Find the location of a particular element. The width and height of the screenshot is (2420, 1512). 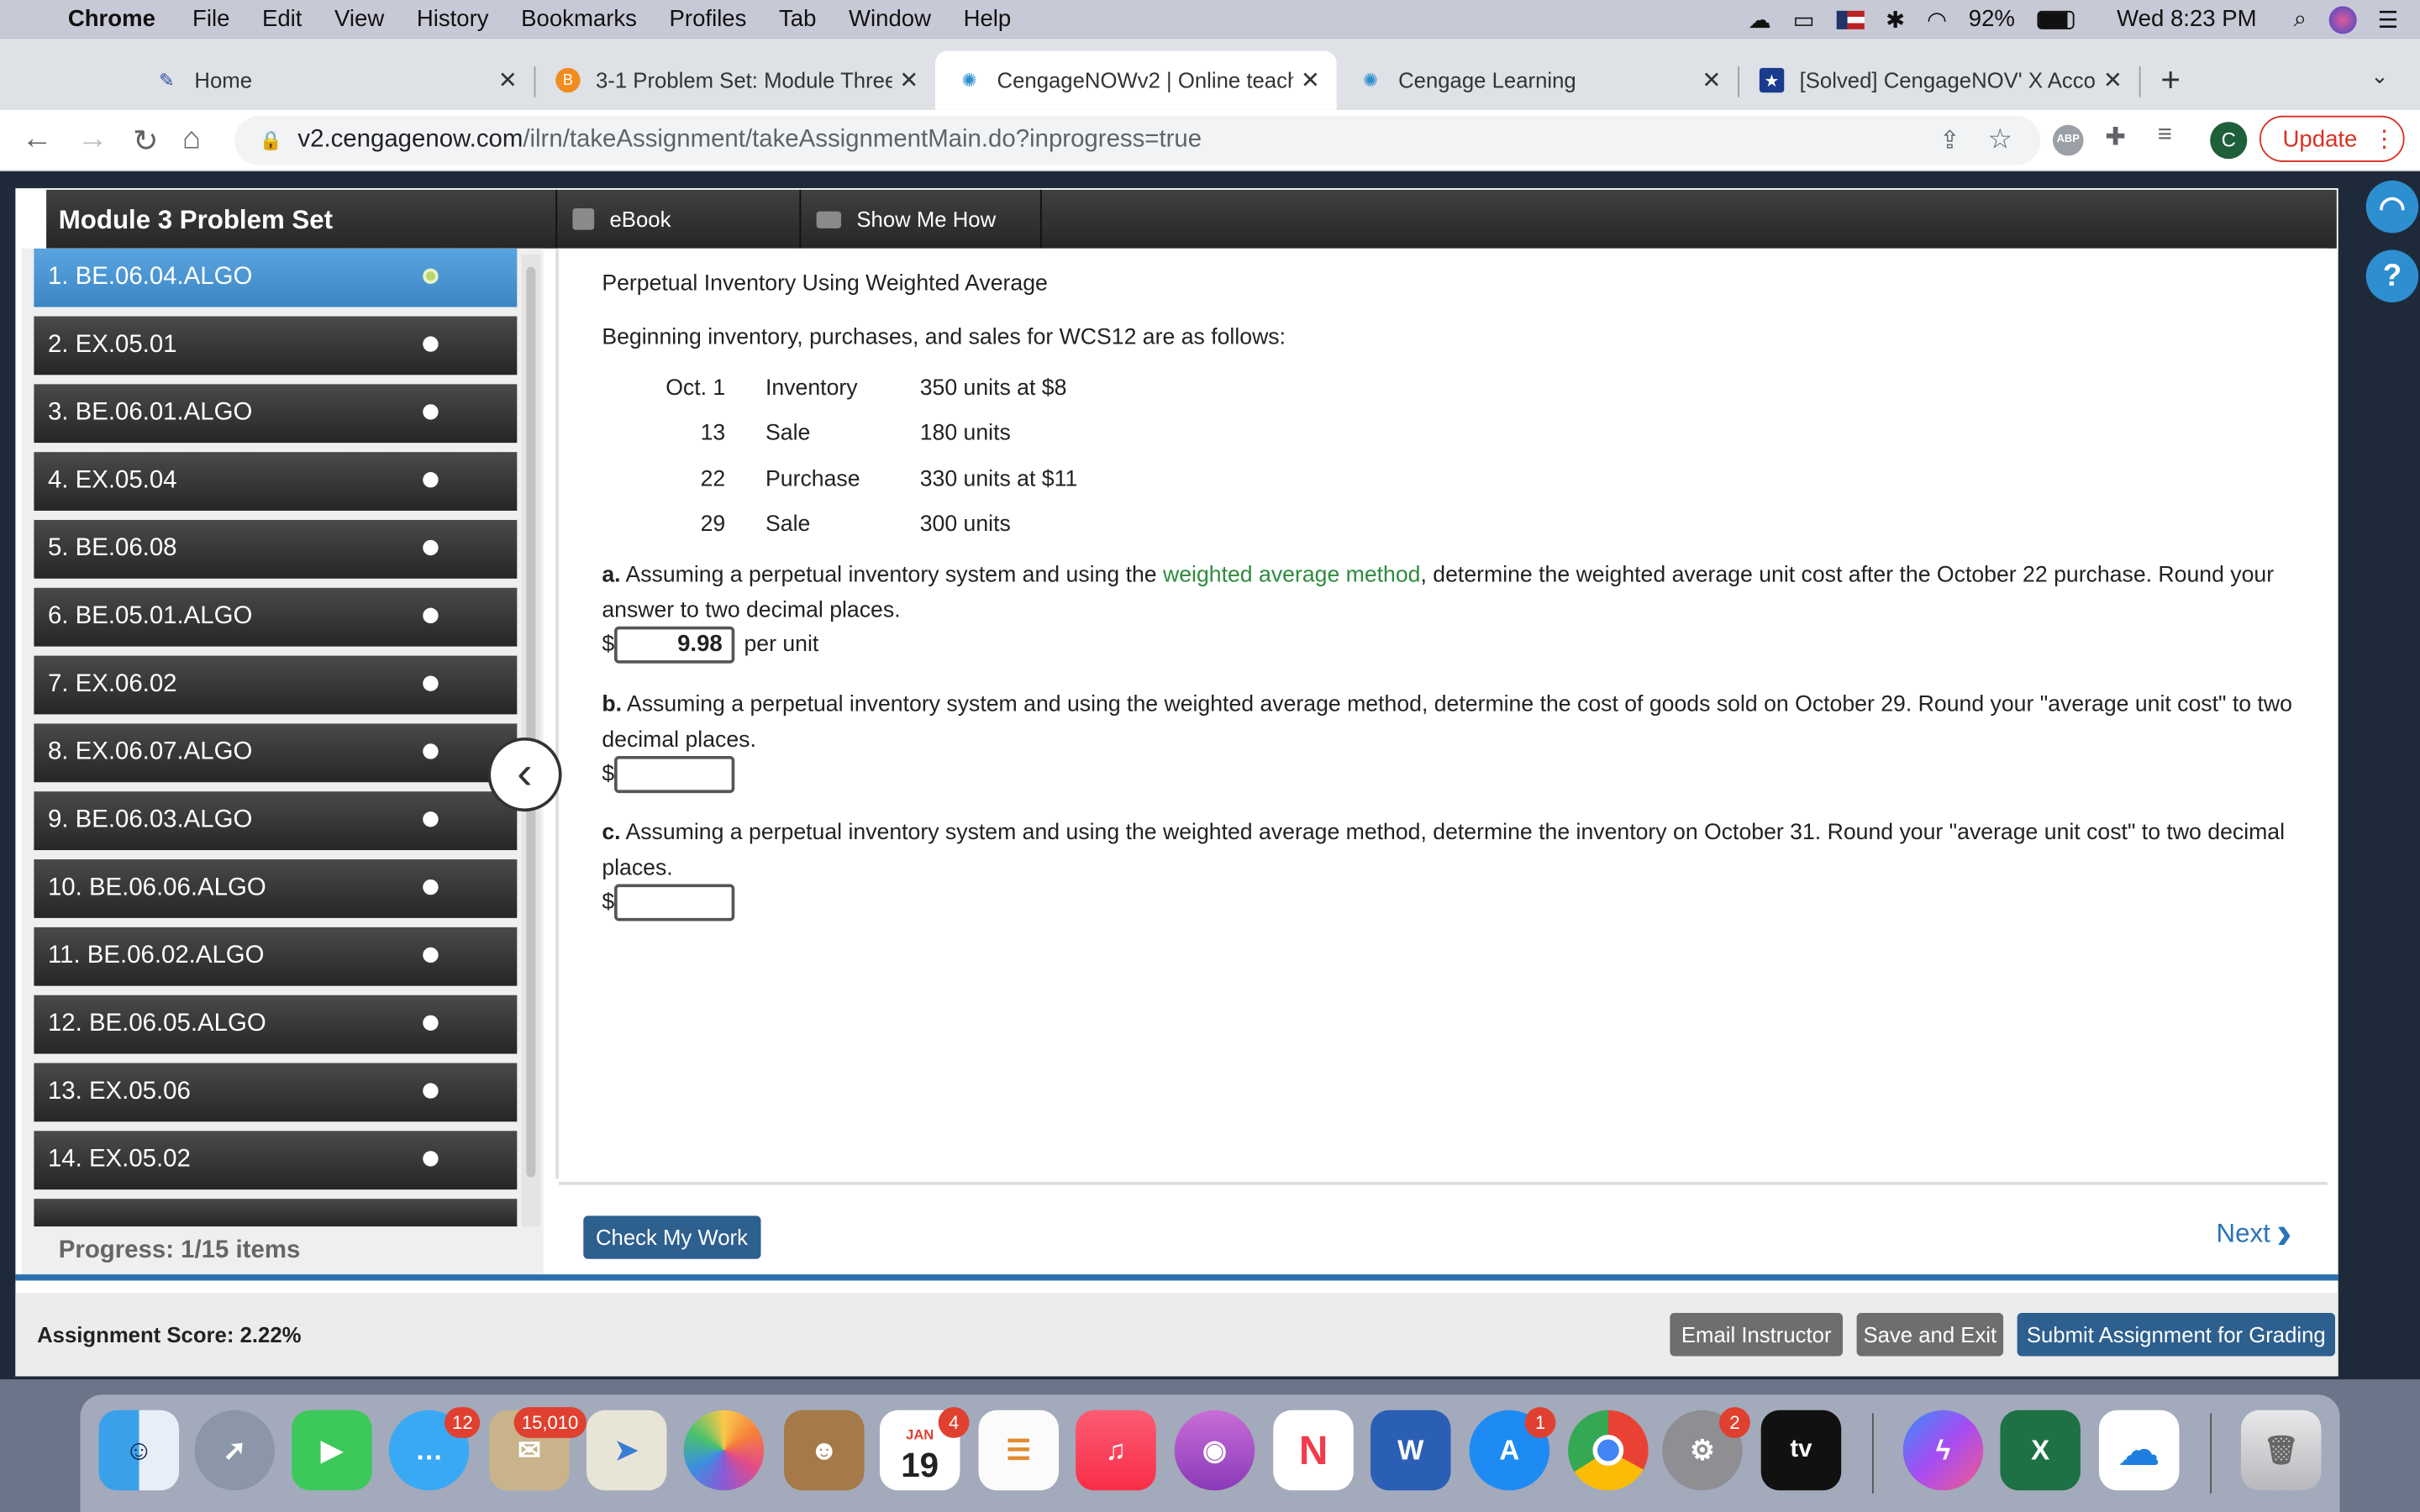

question-label: 11. BE.06.02.ALGO is located at coordinates (156, 955).